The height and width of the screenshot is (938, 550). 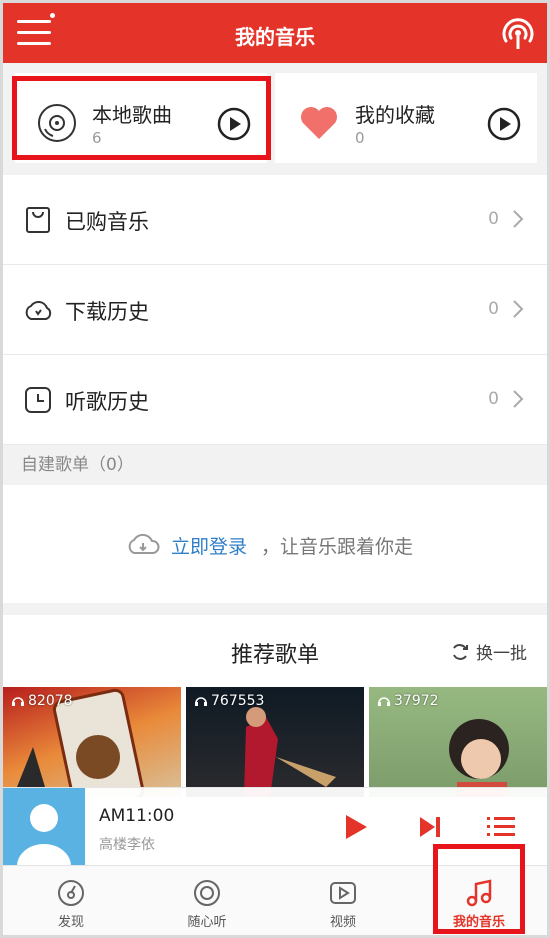 I want to click on refresh-icon, so click(x=460, y=652).